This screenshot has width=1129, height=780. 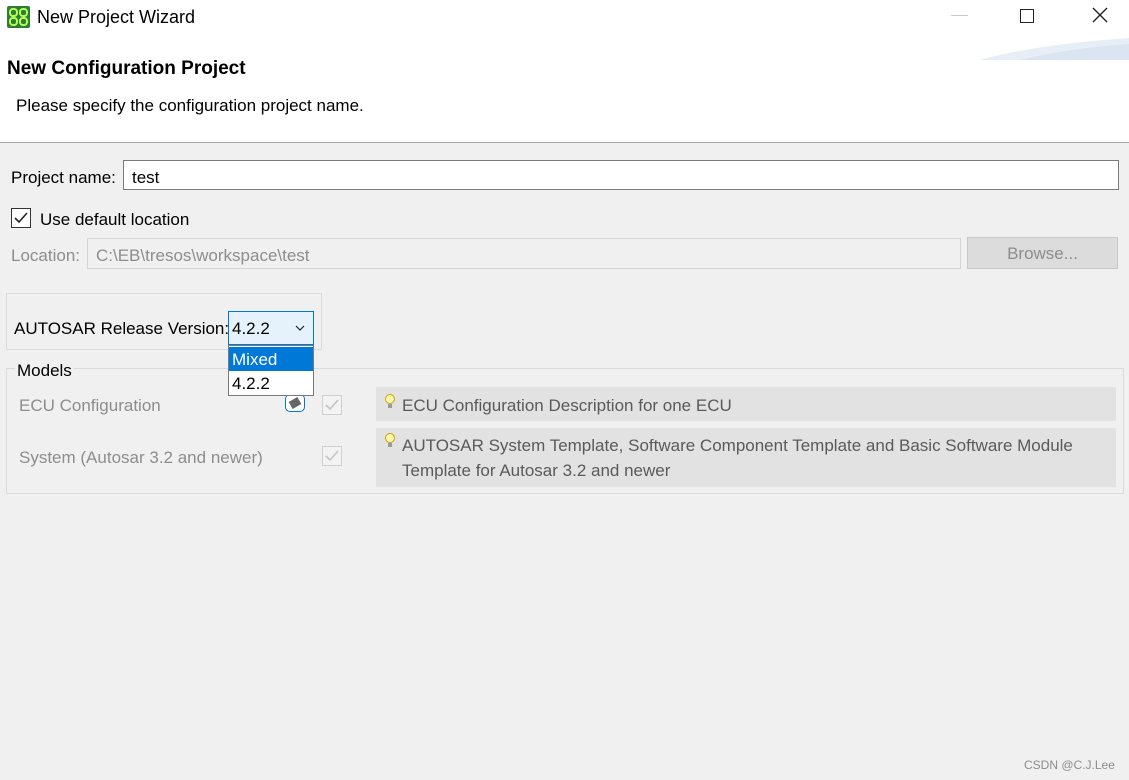 What do you see at coordinates (116, 17) in the screenshot?
I see `window-title: New Project Wizard` at bounding box center [116, 17].